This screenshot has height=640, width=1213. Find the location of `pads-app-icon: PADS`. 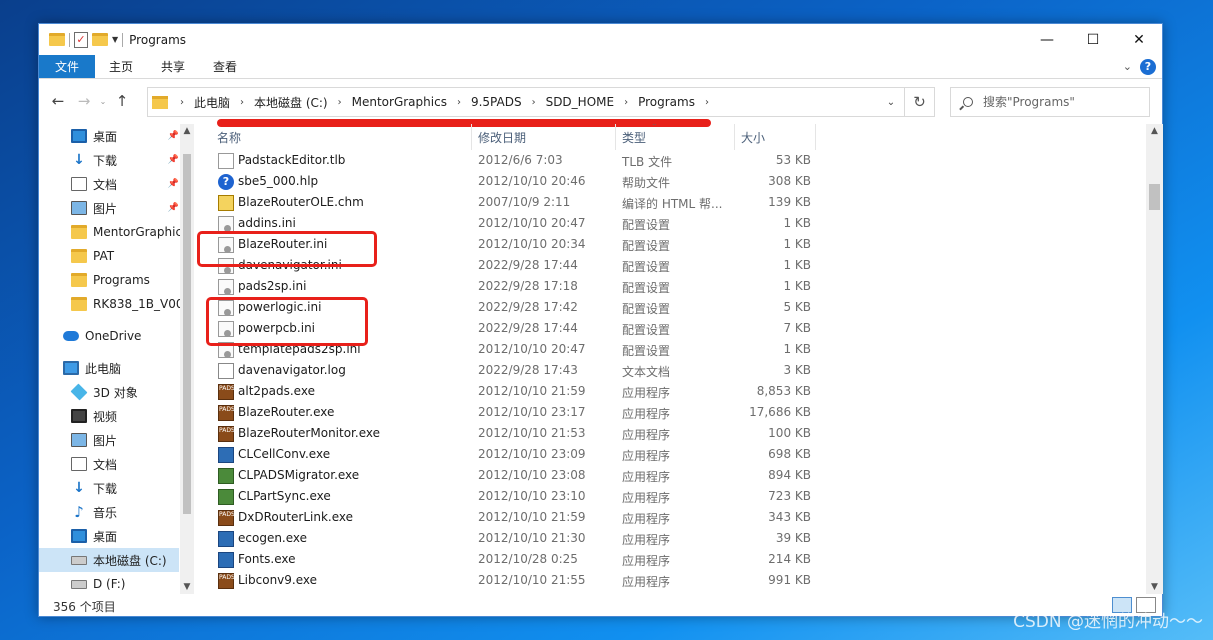

pads-app-icon: PADS is located at coordinates (226, 518).